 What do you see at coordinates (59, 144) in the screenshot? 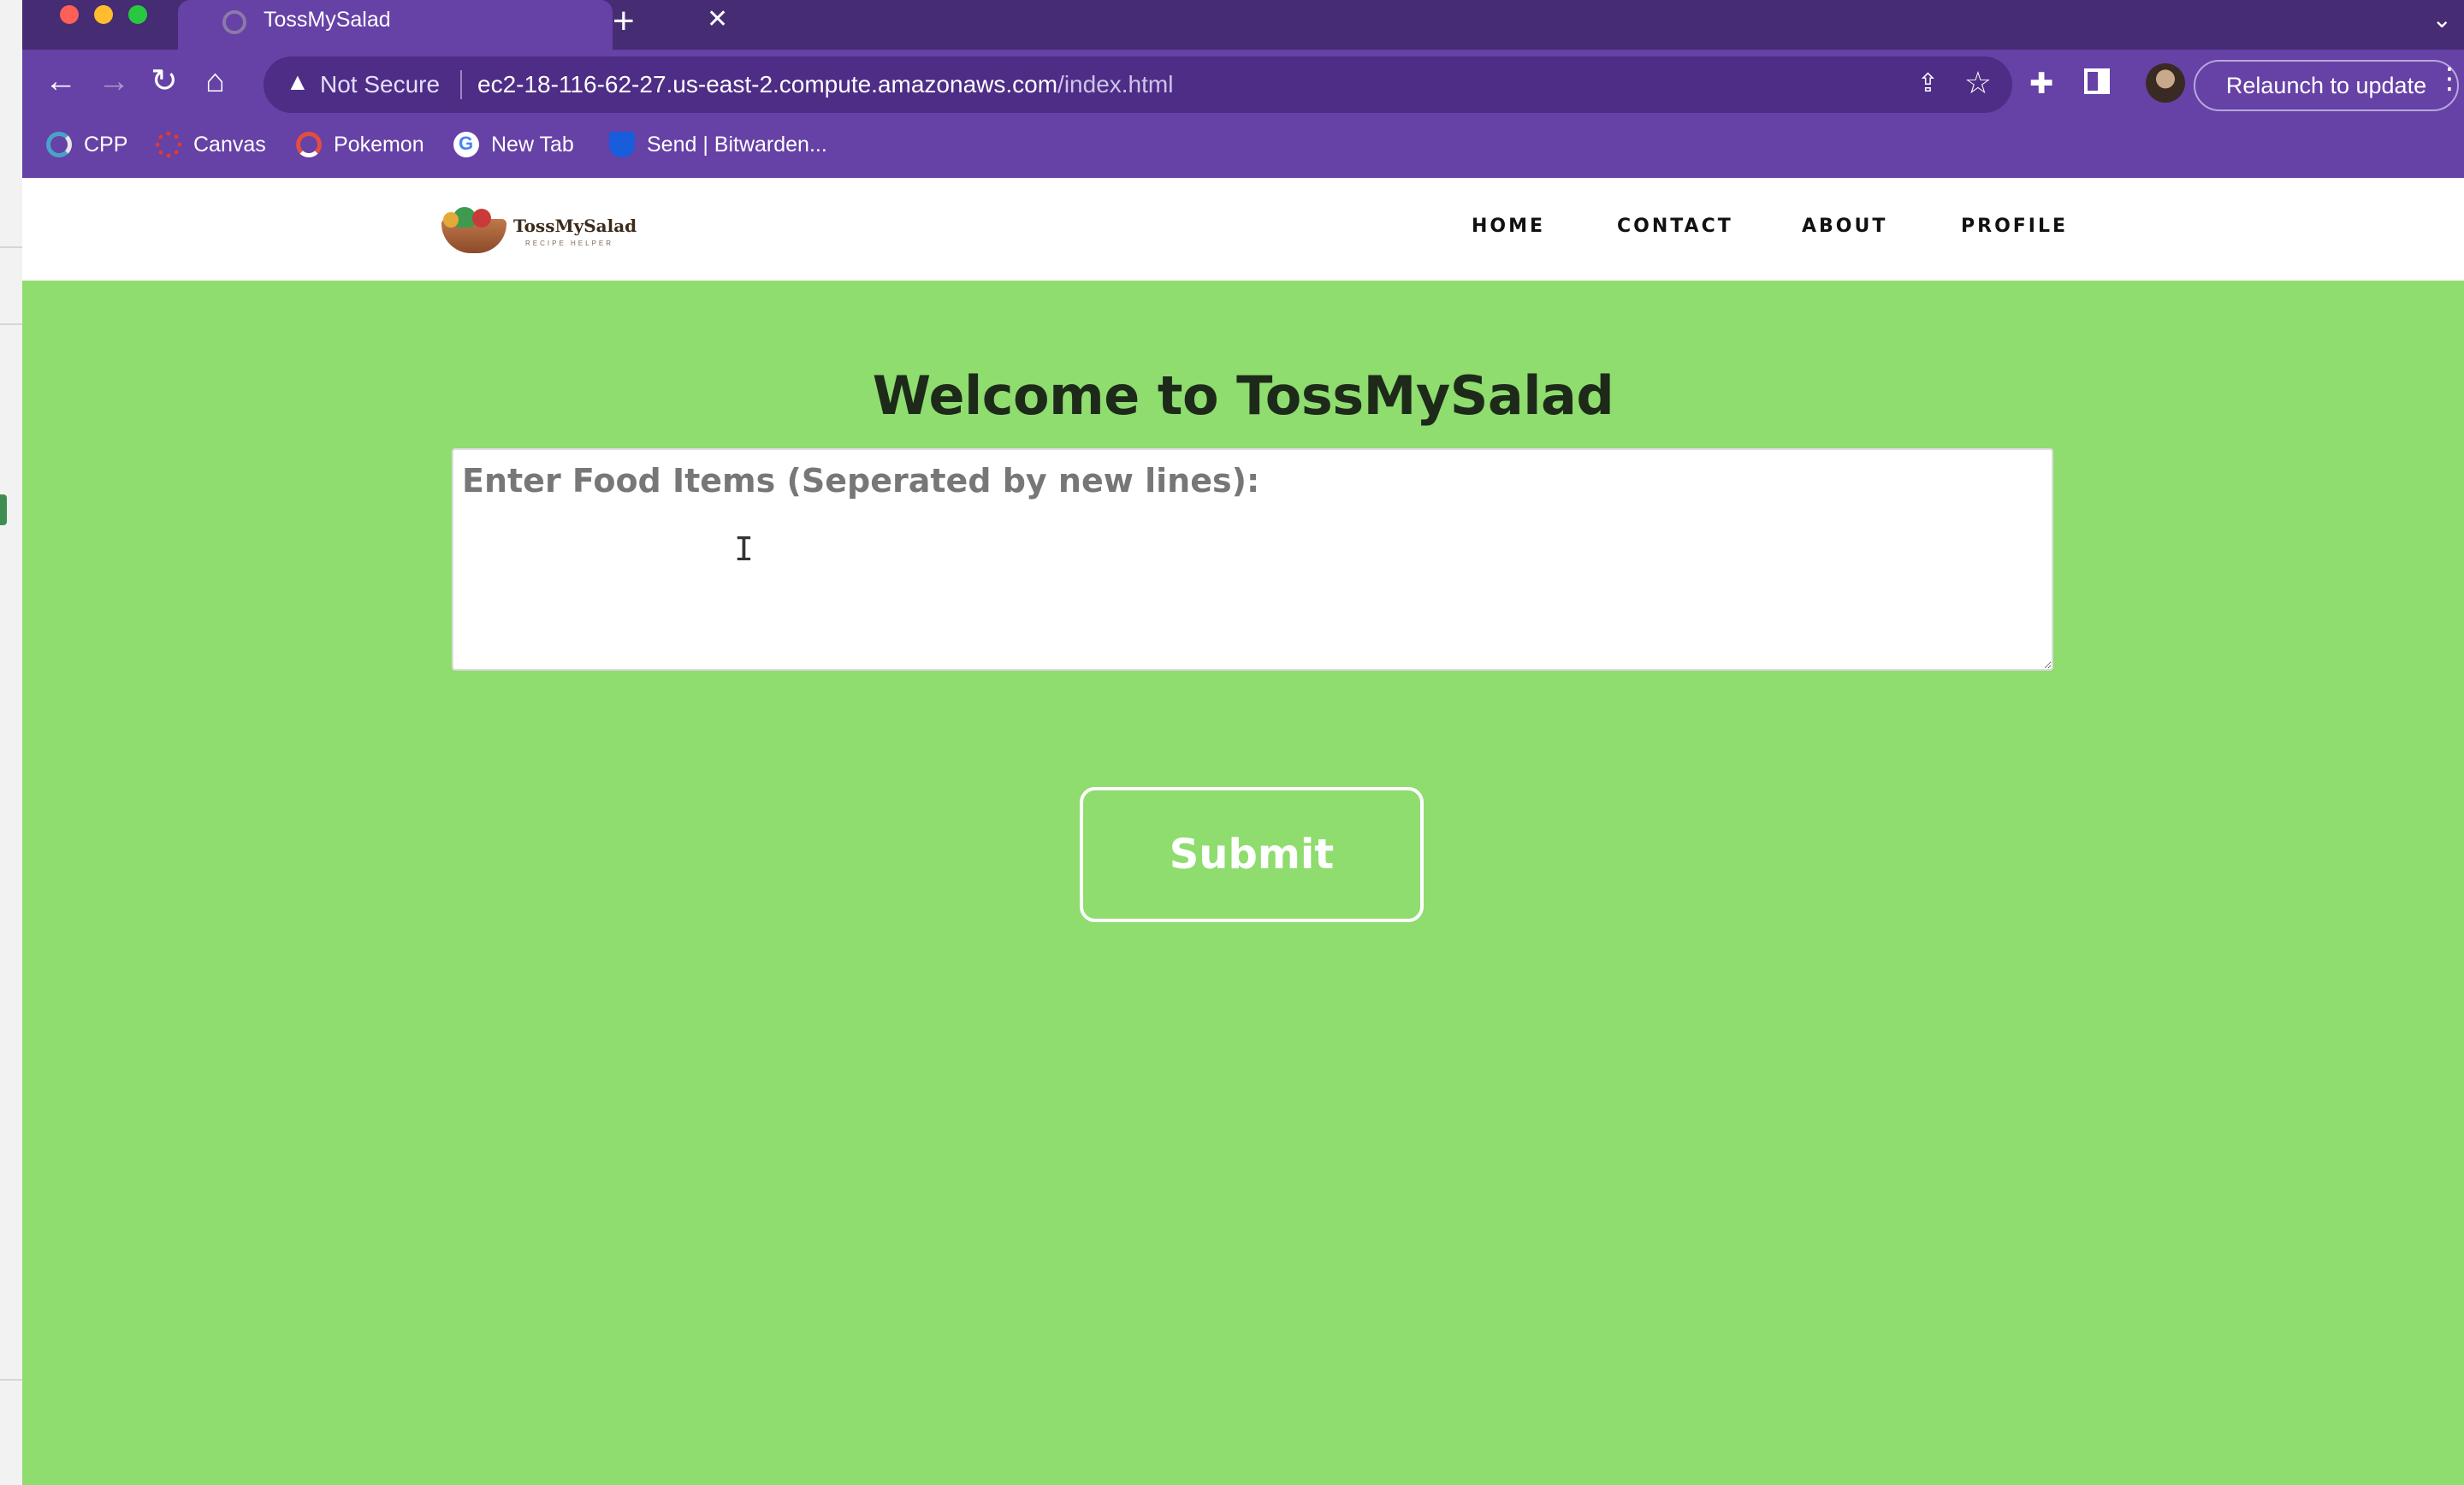
I see `cpp-favicon-icon` at bounding box center [59, 144].